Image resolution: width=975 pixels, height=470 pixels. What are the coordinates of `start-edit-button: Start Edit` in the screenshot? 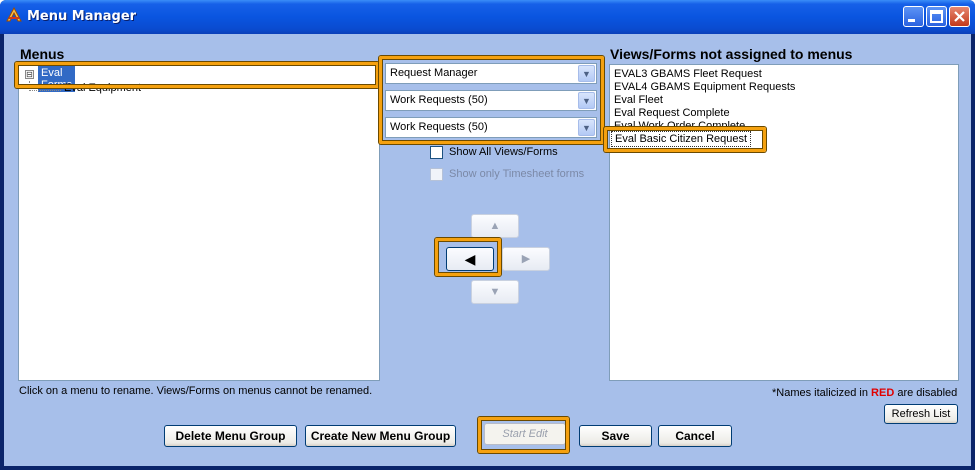 It's located at (525, 434).